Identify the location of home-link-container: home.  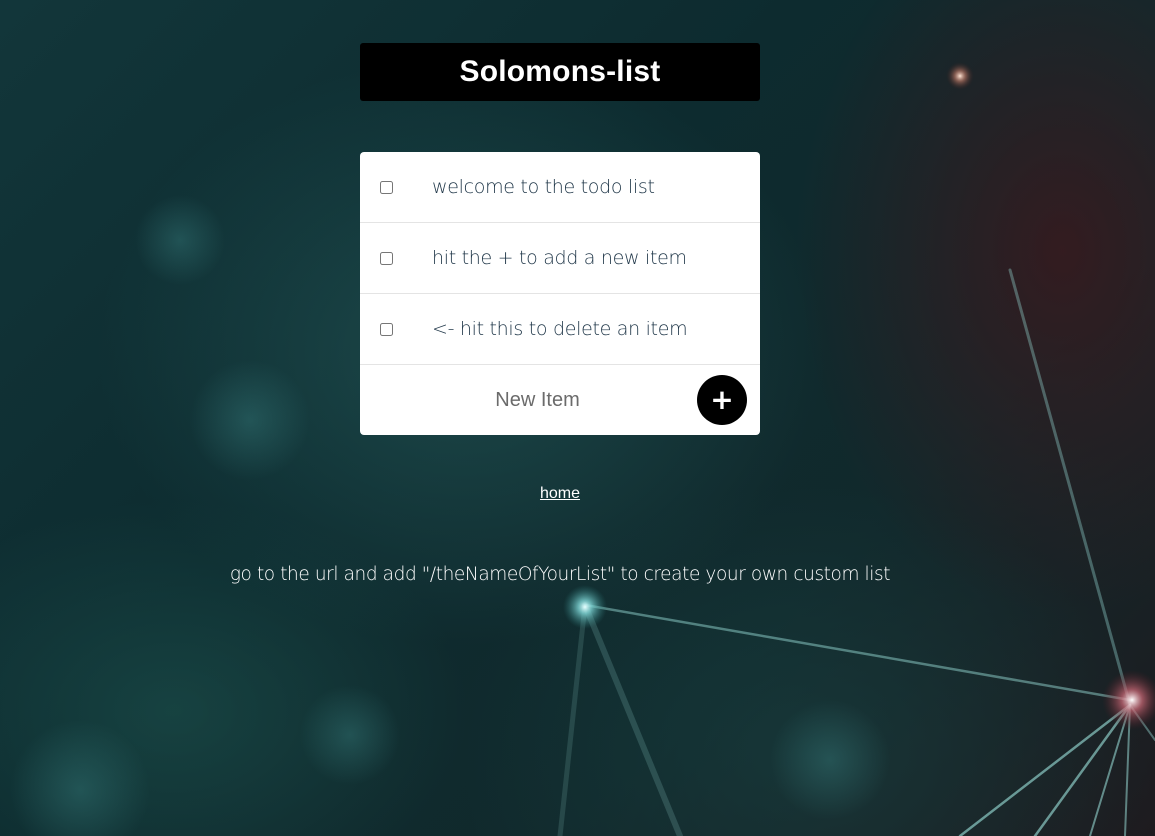
(560, 494).